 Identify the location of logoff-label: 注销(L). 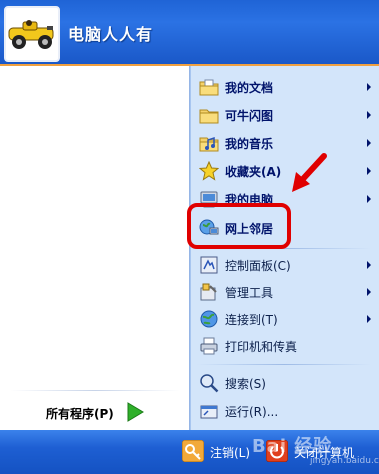
(230, 453).